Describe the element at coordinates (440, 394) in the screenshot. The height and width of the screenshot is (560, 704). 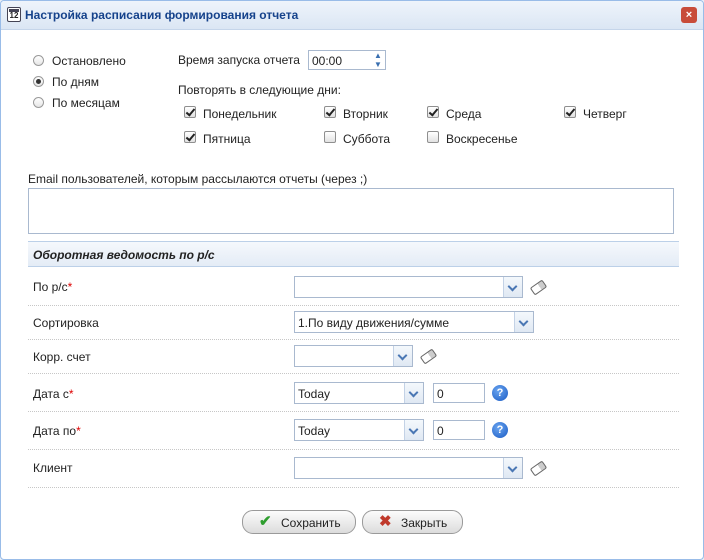
I see `date-from-offset-value: 0` at that location.